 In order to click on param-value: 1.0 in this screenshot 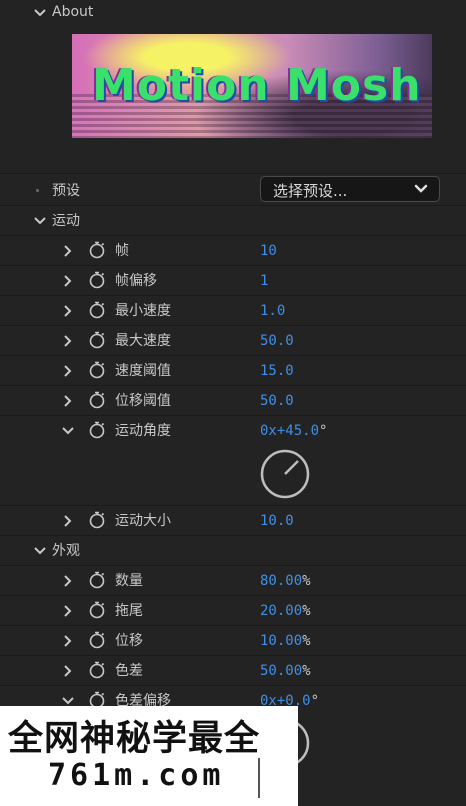, I will do `click(272, 311)`.